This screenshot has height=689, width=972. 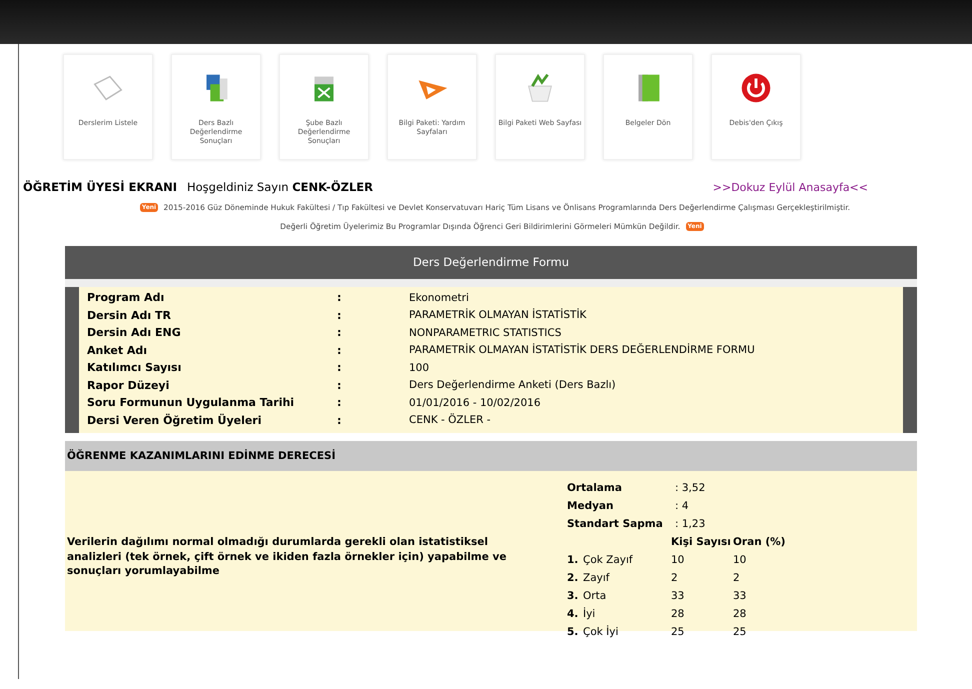 I want to click on stat-value: : 1,23, so click(x=690, y=524).